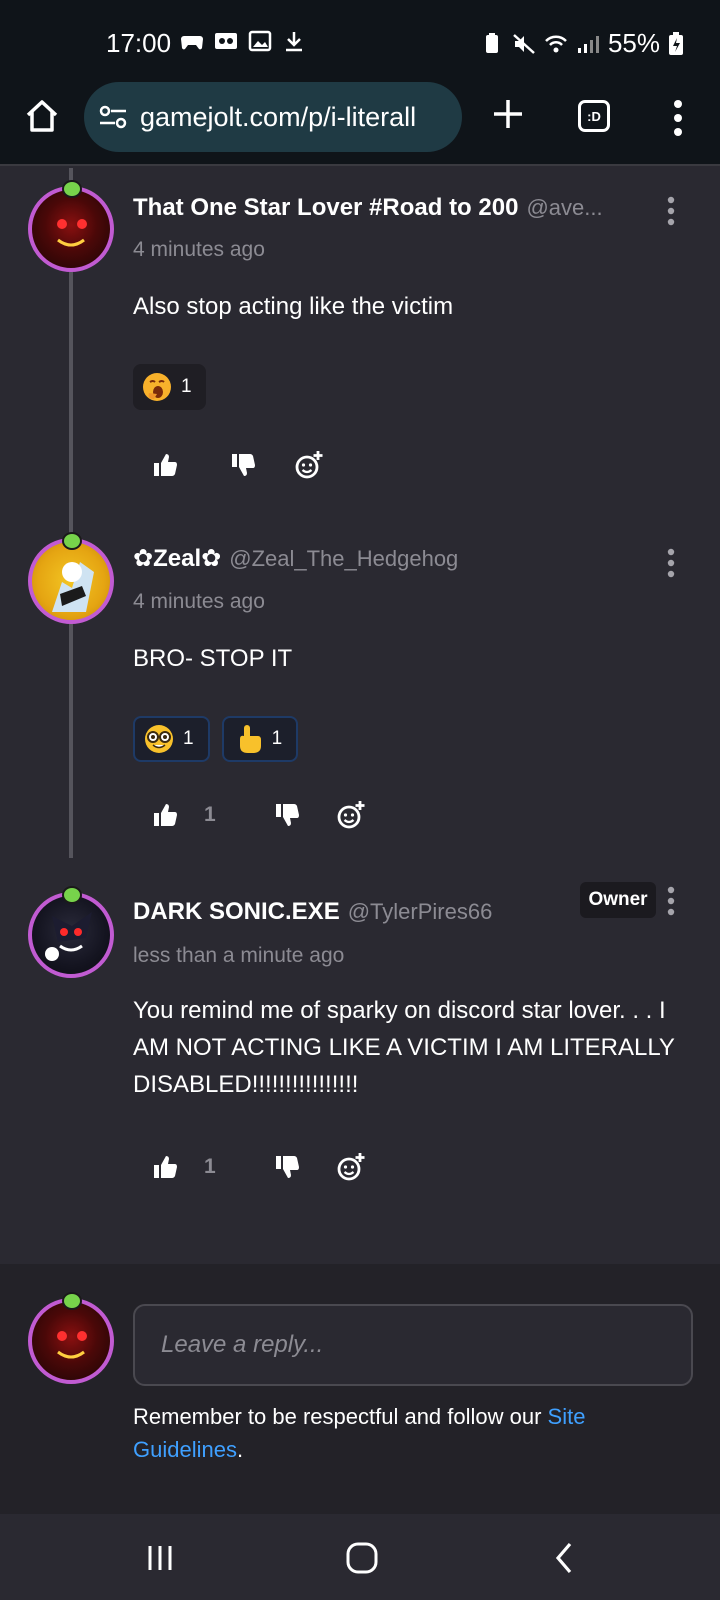 The image size is (720, 1600). What do you see at coordinates (260, 41) in the screenshot?
I see `gallery-icon` at bounding box center [260, 41].